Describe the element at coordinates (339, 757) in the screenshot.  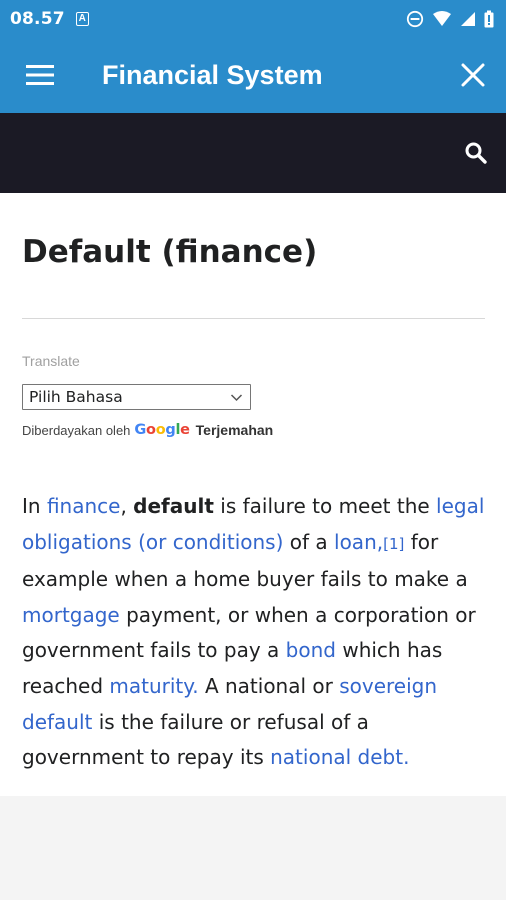
I see `link-national-debt: national debt.` at that location.